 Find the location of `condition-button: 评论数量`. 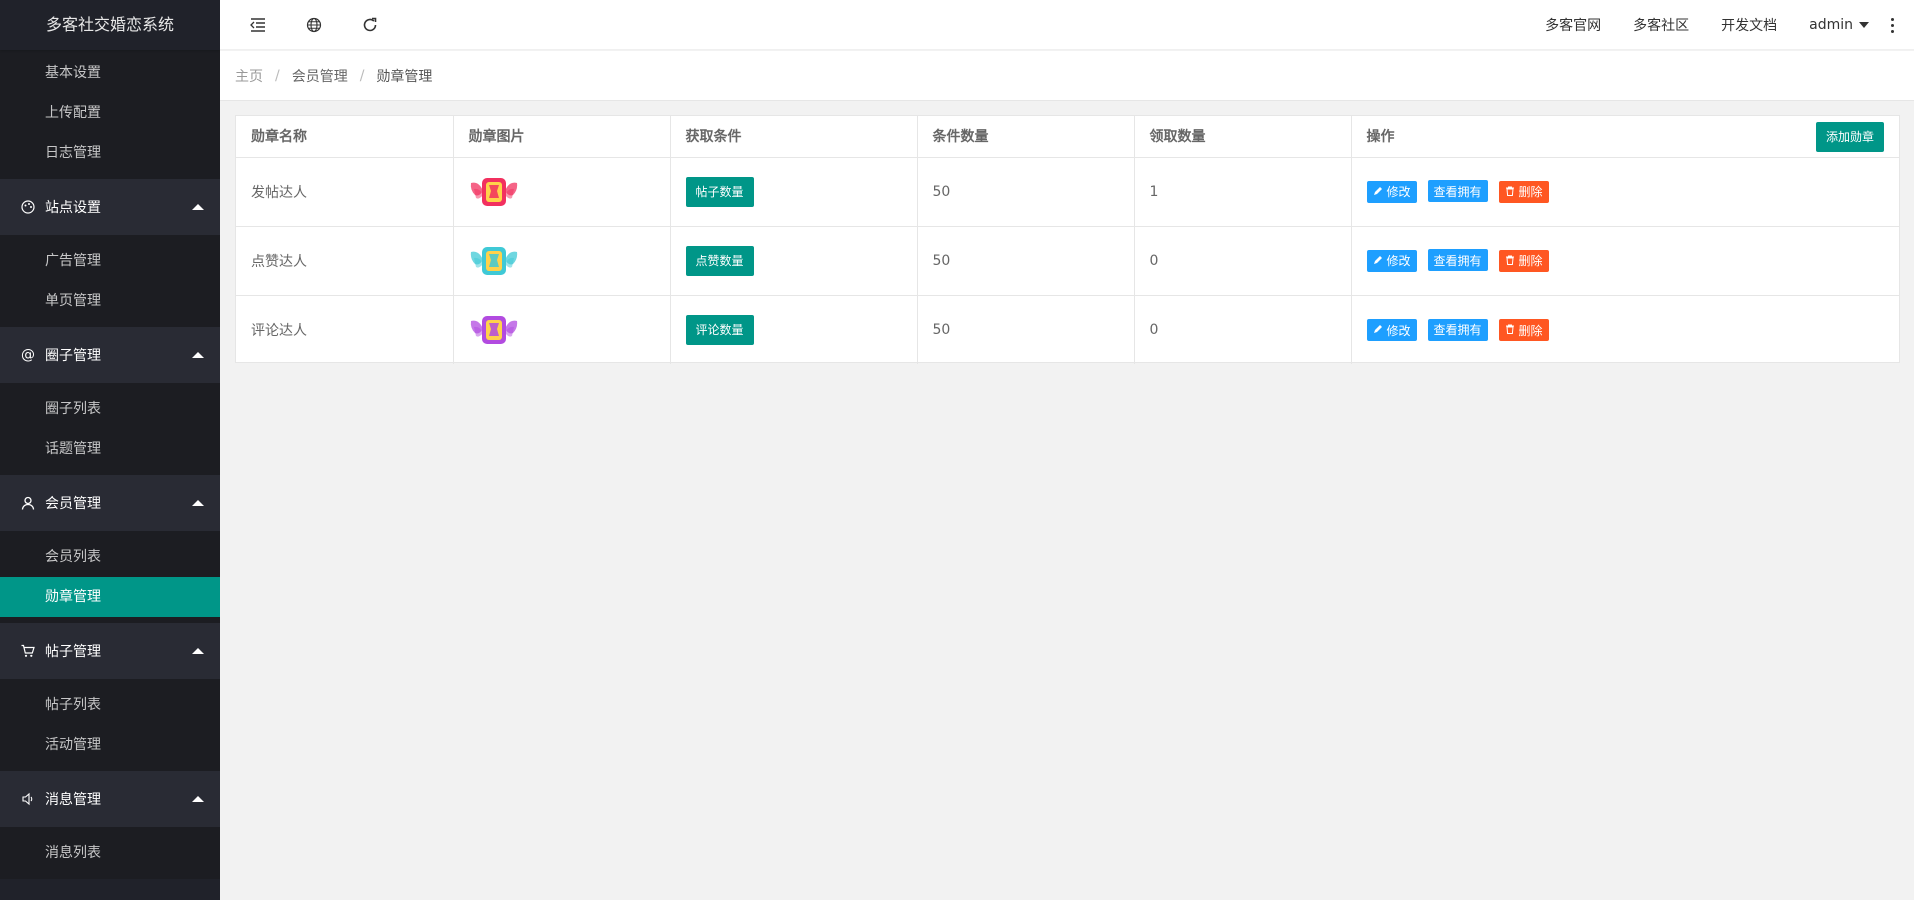

condition-button: 评论数量 is located at coordinates (719, 329).